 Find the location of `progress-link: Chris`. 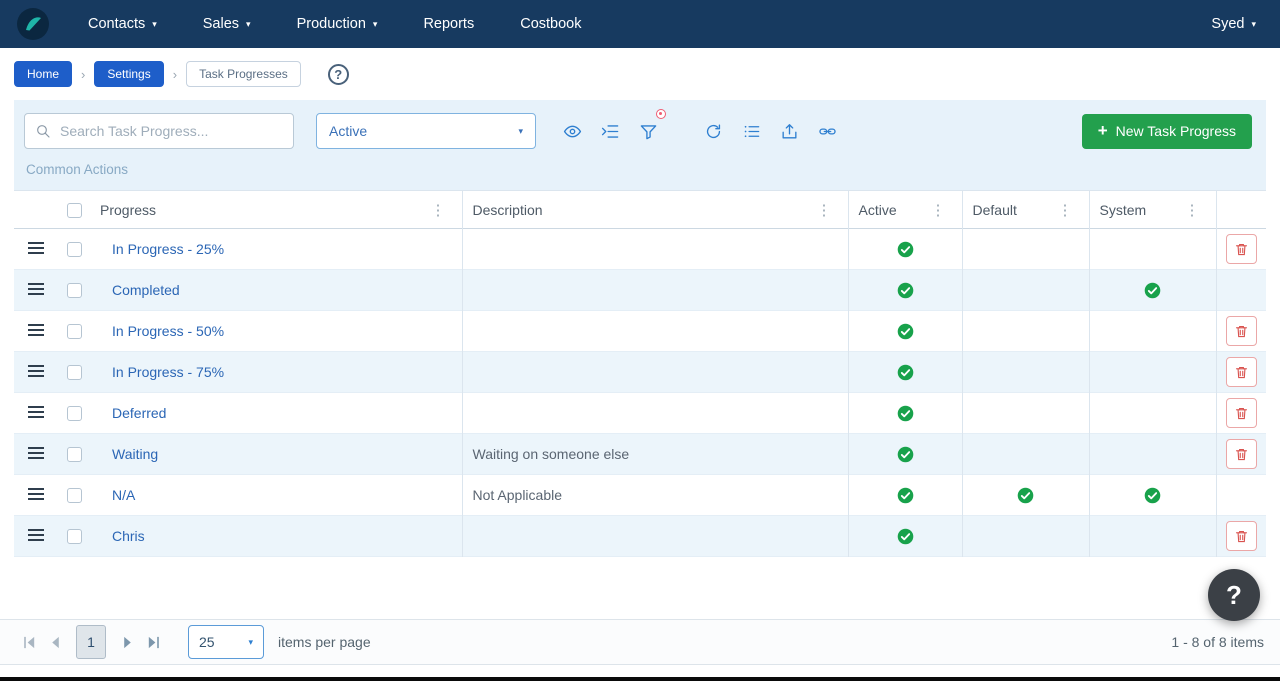

progress-link: Chris is located at coordinates (128, 536).